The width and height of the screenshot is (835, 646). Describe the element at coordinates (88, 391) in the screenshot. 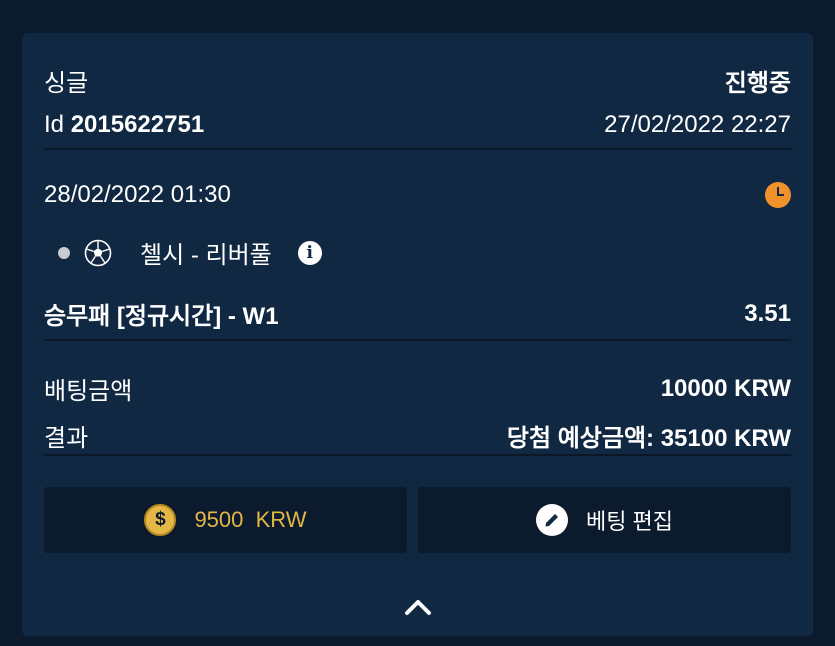

I see `stake-label: 배팅금액` at that location.